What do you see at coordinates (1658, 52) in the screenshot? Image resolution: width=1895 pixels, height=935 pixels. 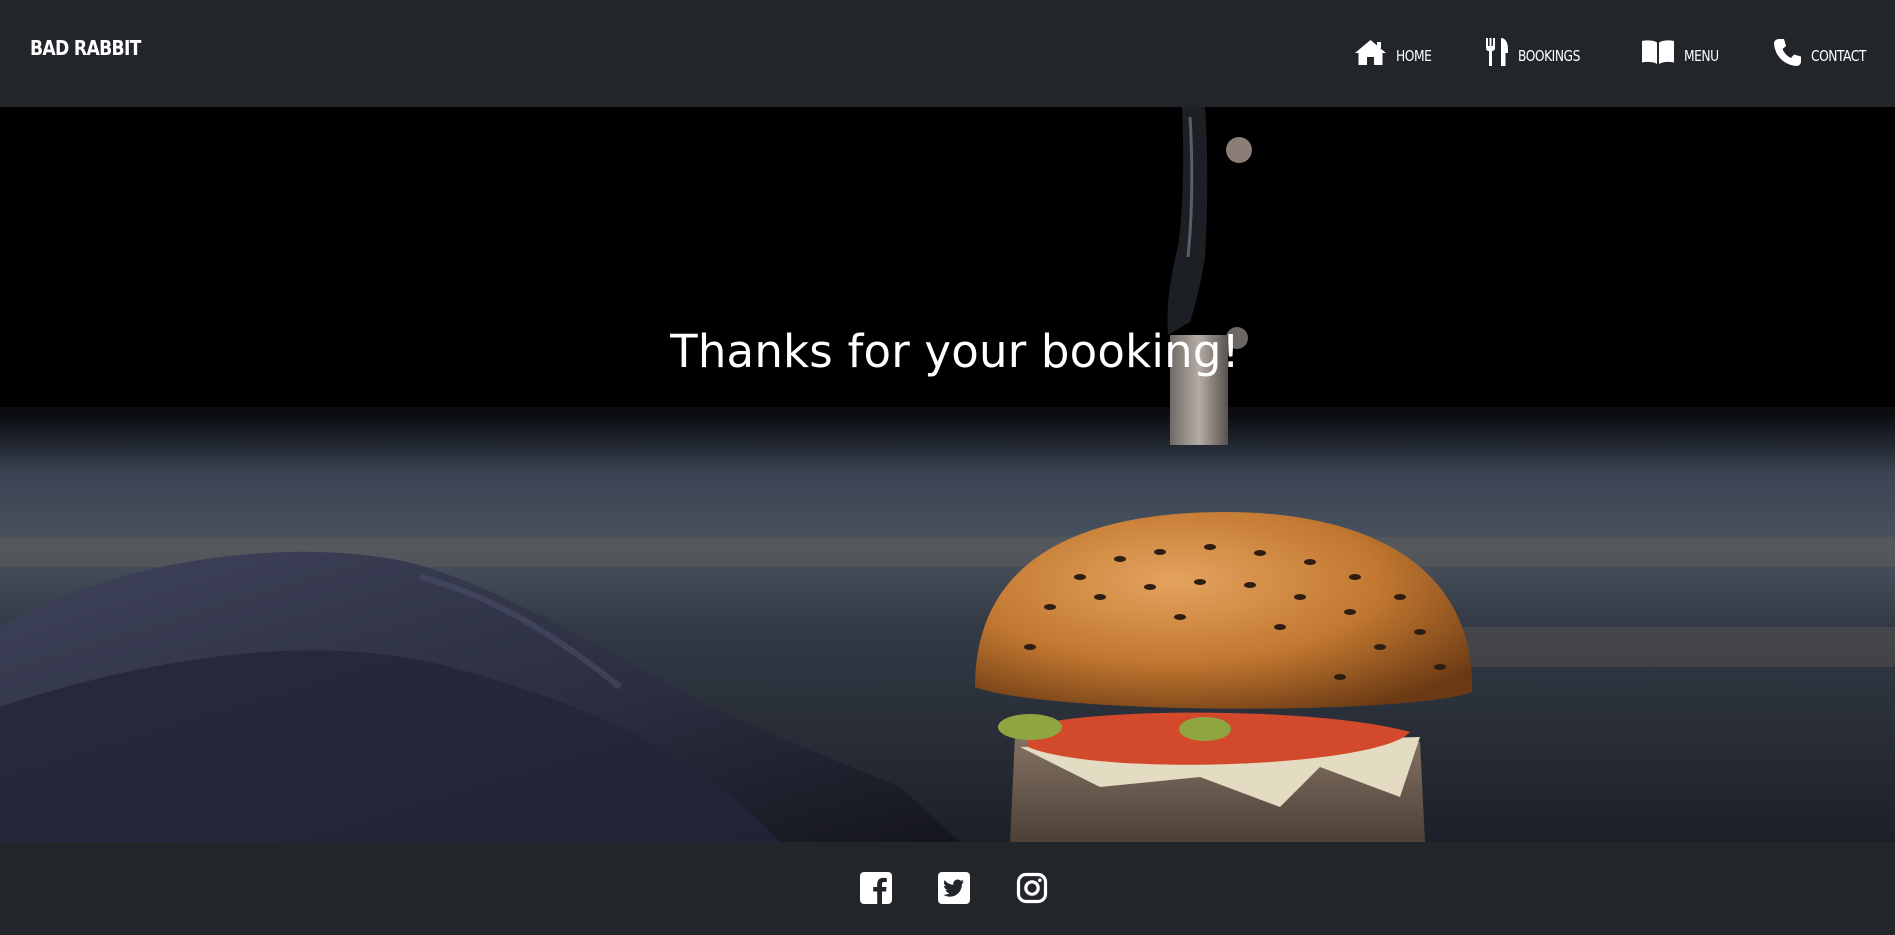 I see `book-icon` at bounding box center [1658, 52].